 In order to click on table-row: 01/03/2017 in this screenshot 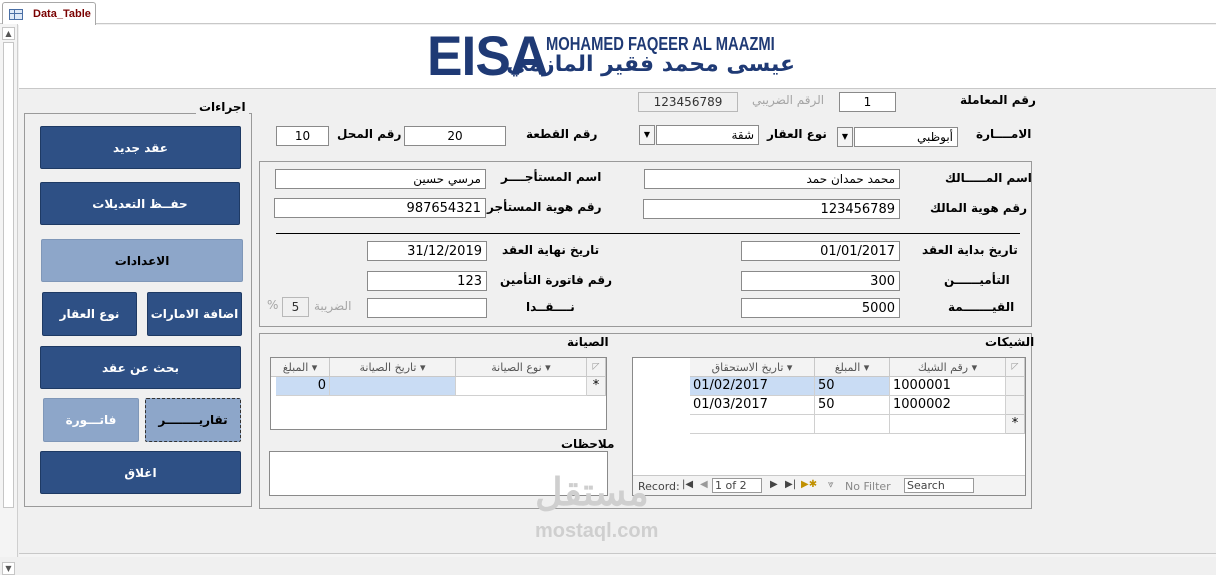, I will do `click(752, 405)`.